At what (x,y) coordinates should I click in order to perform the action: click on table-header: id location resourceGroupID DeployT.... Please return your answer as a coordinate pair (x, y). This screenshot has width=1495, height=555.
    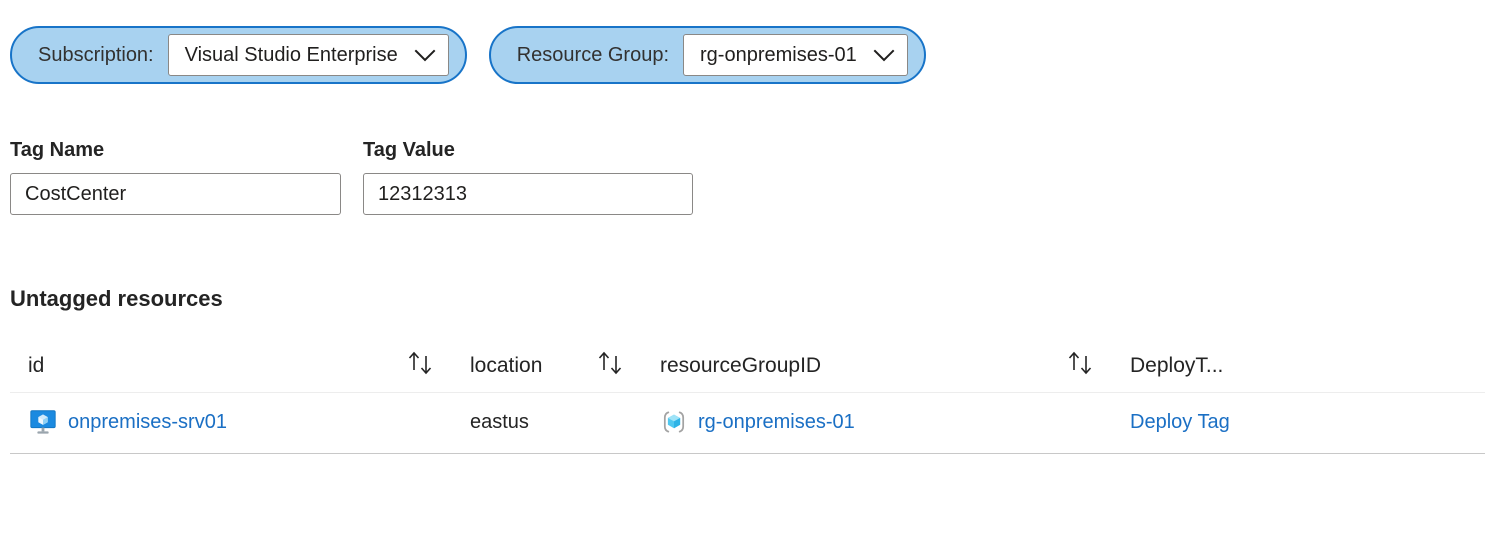
    Looking at the image, I should click on (747, 371).